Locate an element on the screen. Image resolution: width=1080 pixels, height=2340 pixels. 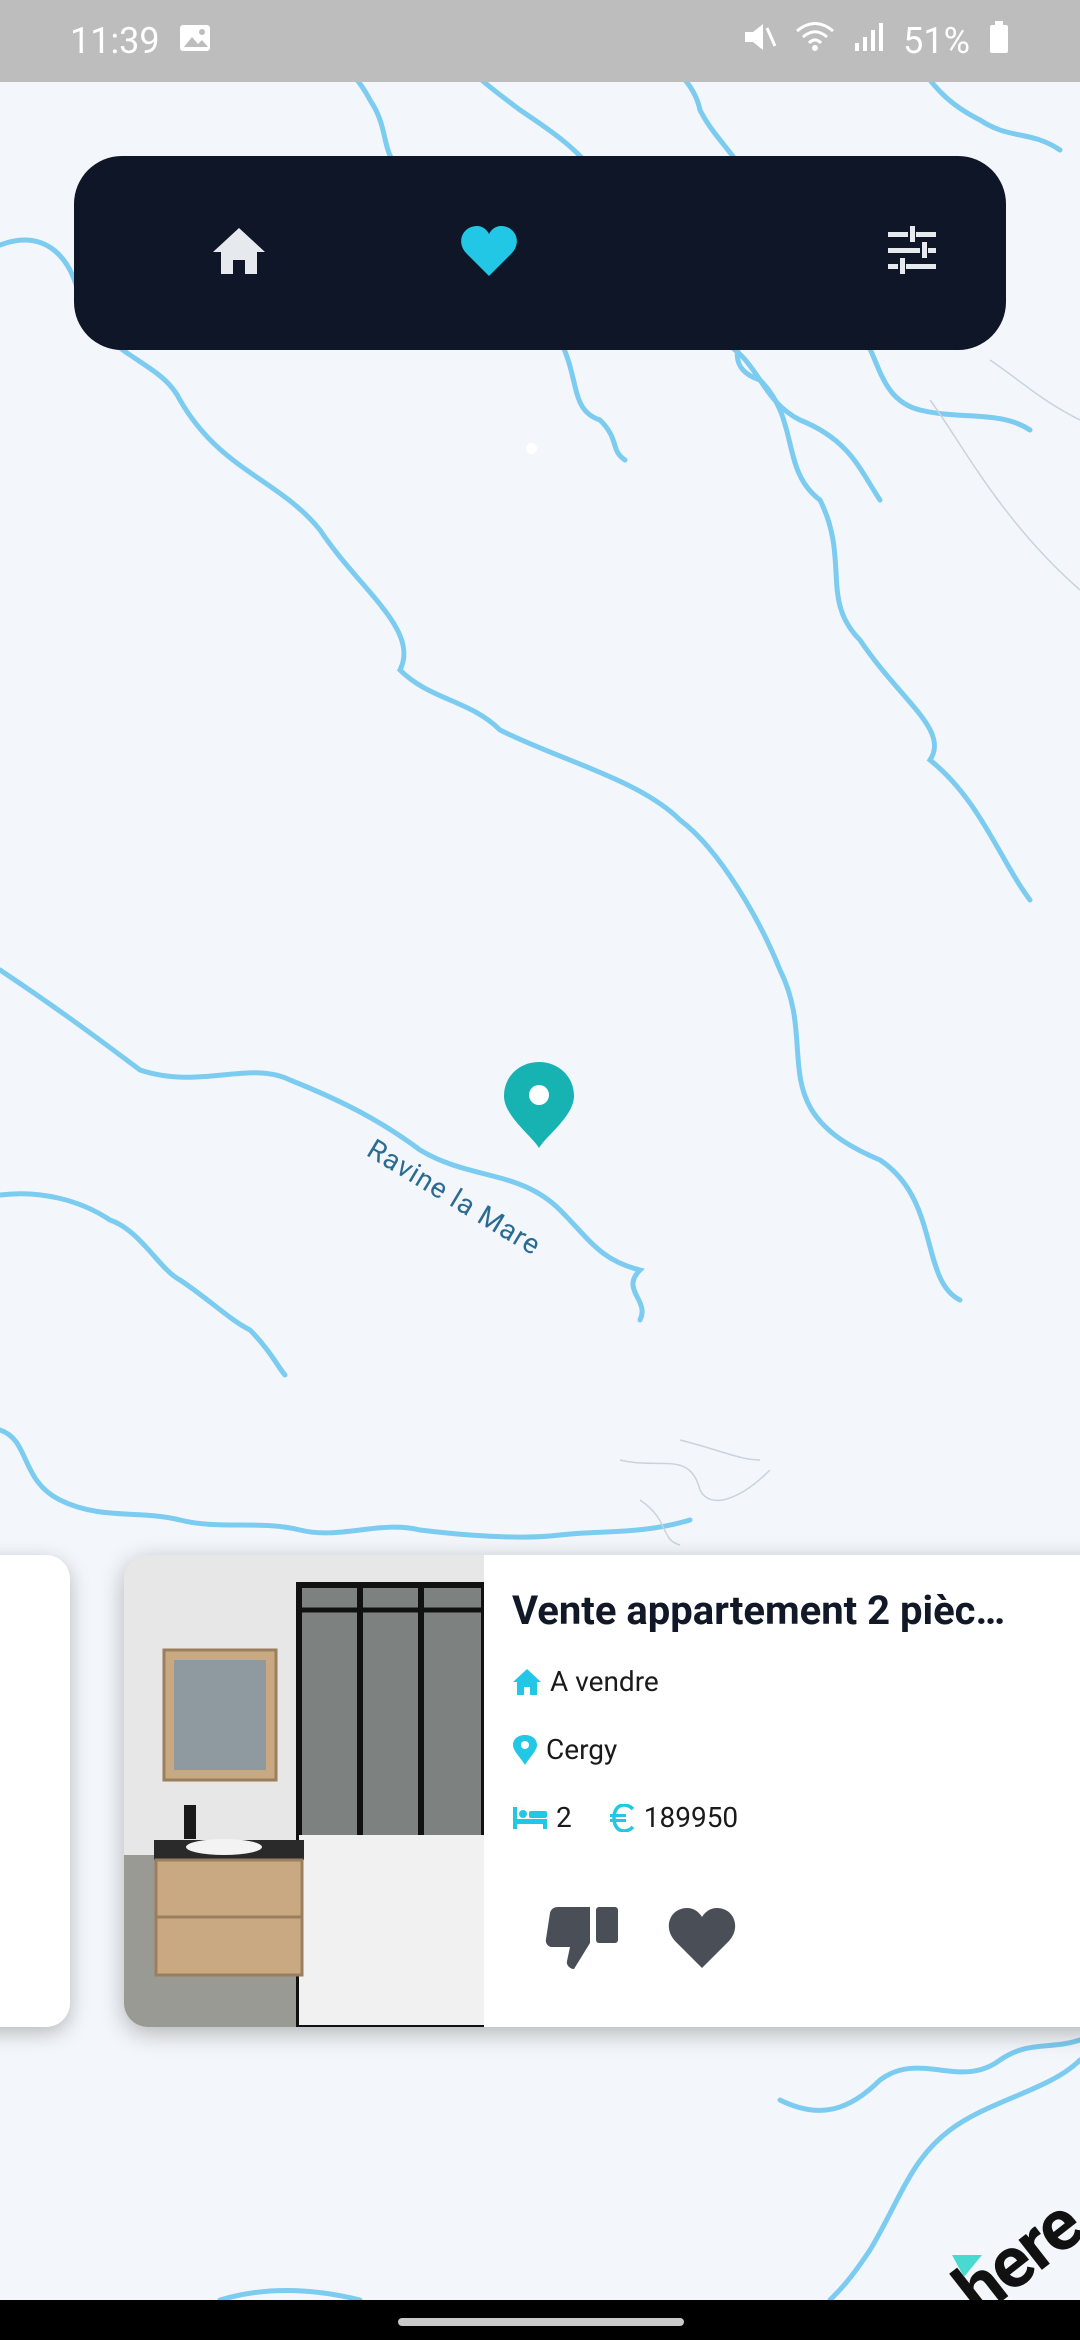
euro-icon is located at coordinates (621, 1817).